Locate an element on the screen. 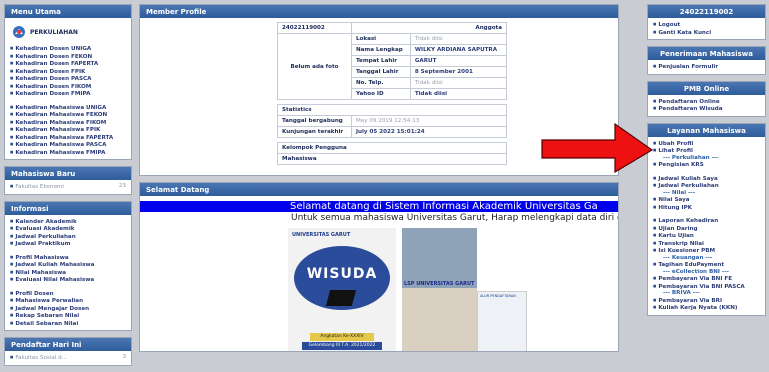 The height and width of the screenshot is (372, 769). yahoo-label: Yahoo ID is located at coordinates (380, 94).